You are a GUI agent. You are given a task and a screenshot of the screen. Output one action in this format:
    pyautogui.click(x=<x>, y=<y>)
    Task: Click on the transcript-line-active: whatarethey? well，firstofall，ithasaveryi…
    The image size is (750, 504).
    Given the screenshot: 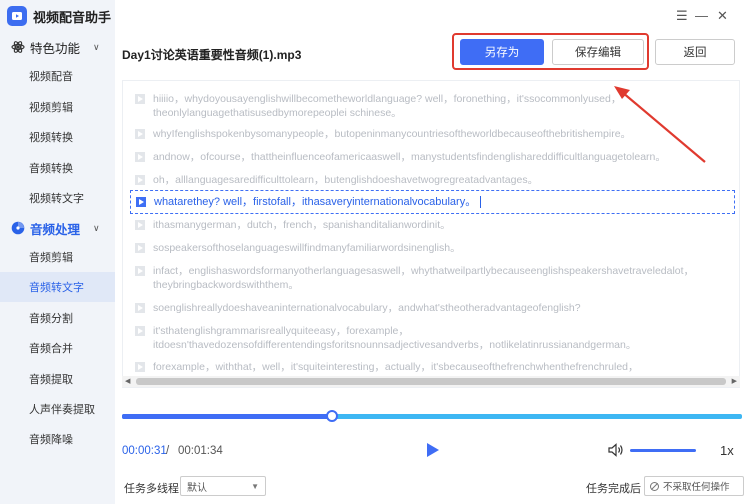 What is the action you would take?
    pyautogui.click(x=432, y=202)
    